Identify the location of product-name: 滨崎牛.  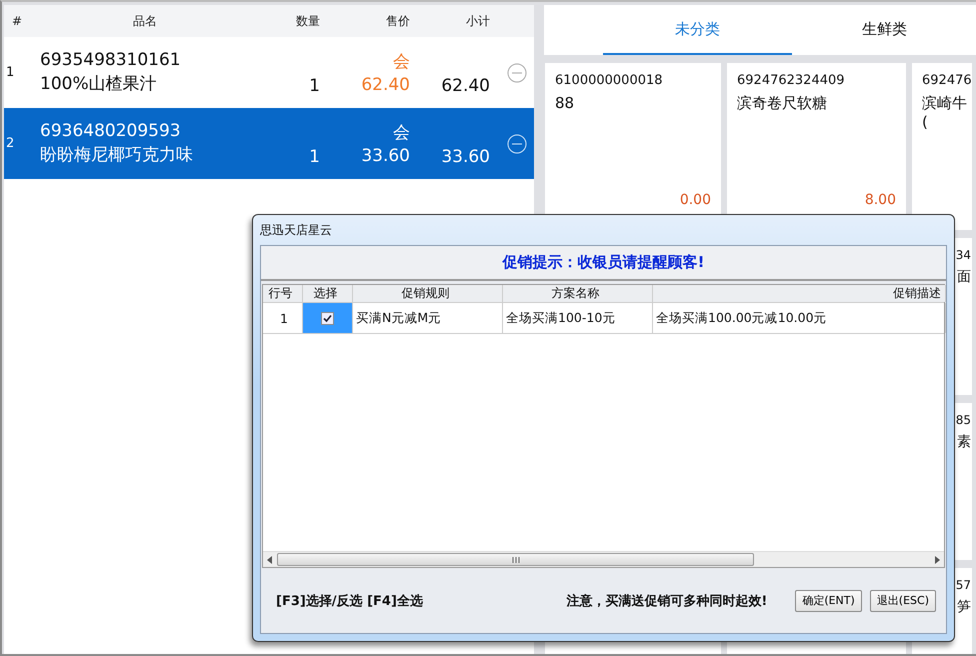
(944, 103).